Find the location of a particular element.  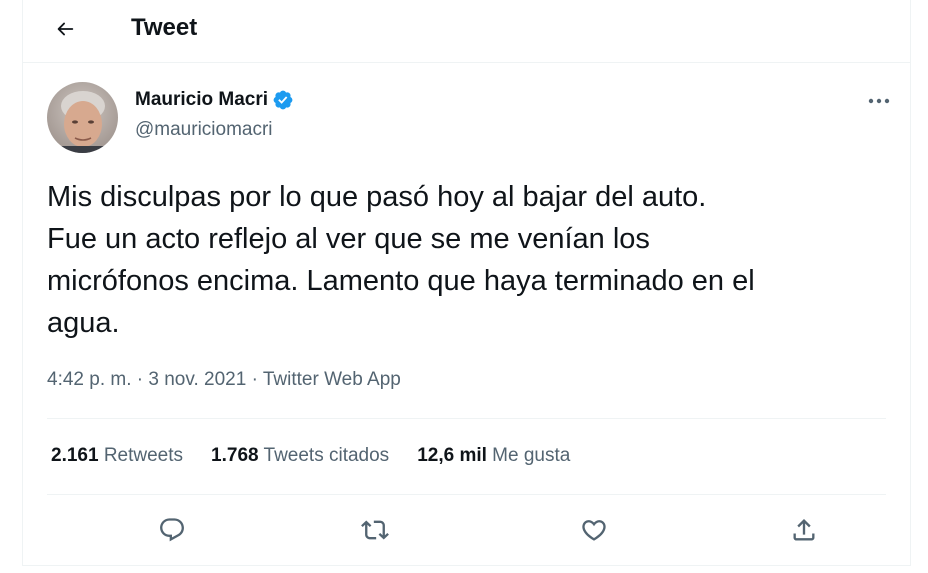

tweet-actions is located at coordinates (466, 531).